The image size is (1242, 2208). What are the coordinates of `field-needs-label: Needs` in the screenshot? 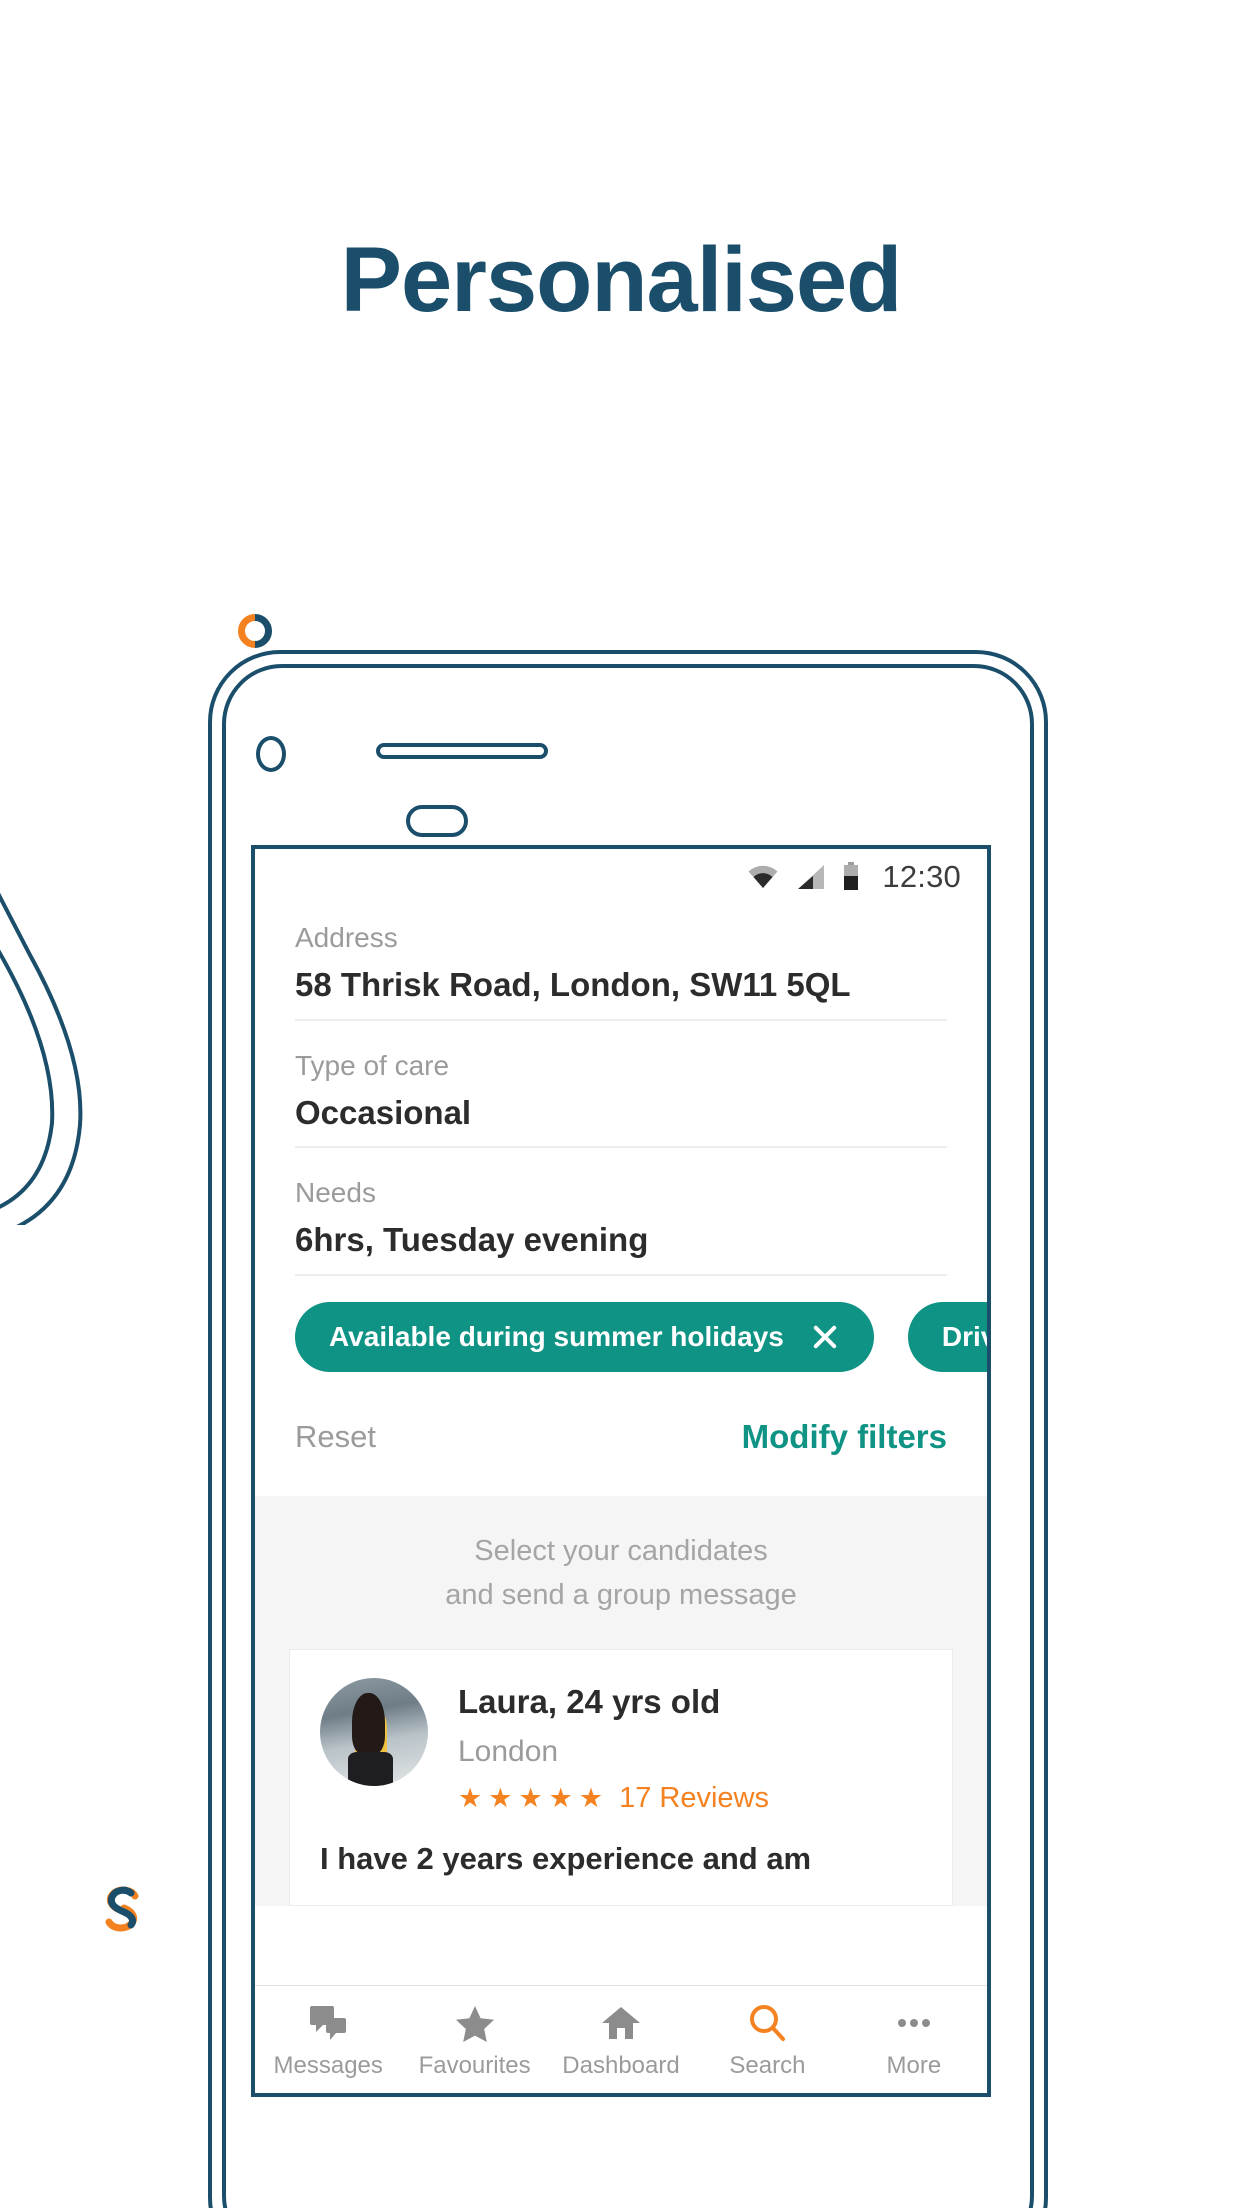 It's located at (335, 1193).